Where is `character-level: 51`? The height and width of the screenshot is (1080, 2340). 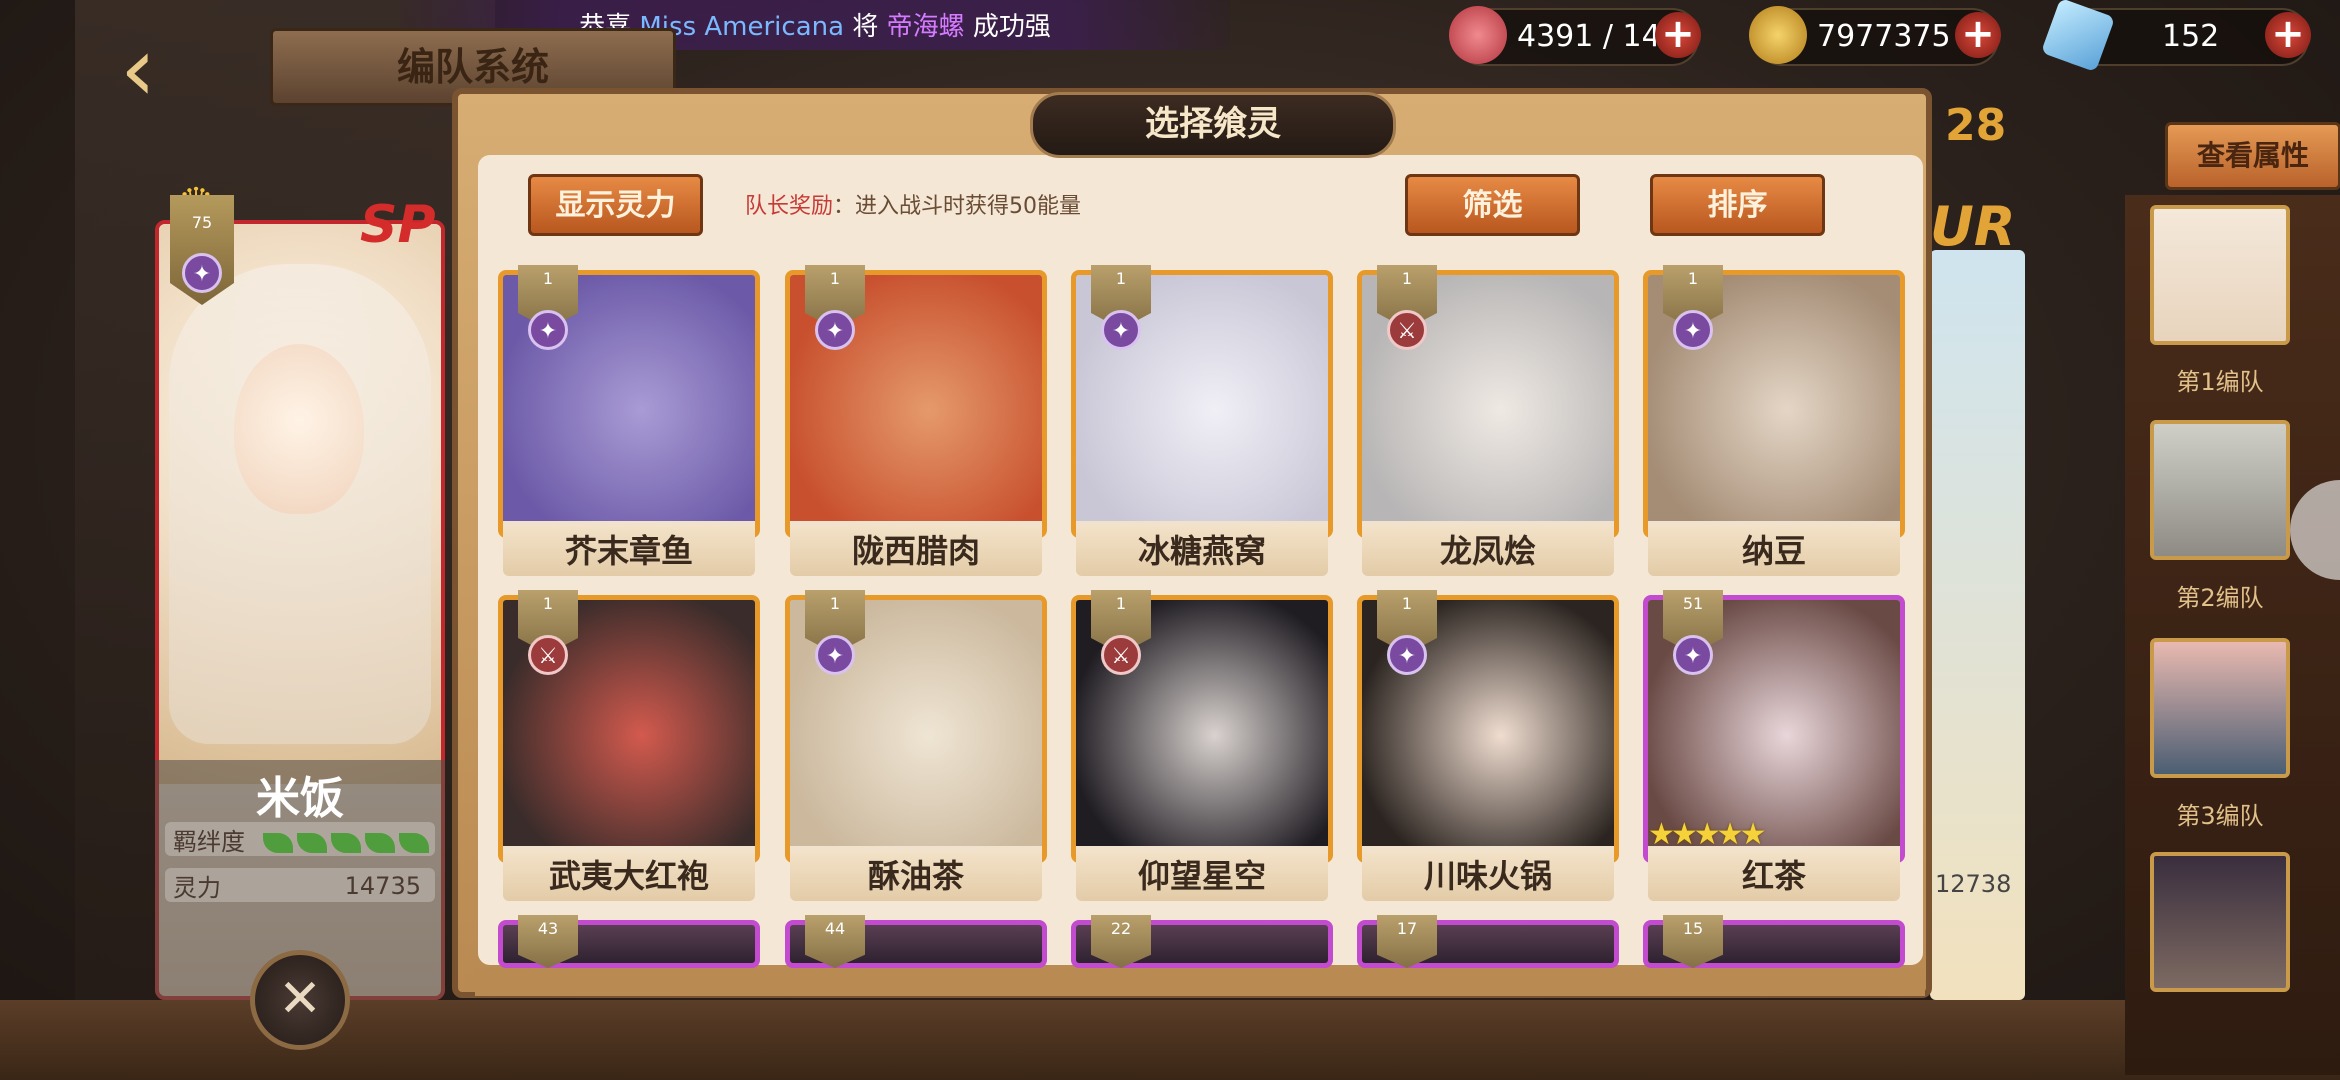 character-level: 51 is located at coordinates (1693, 603).